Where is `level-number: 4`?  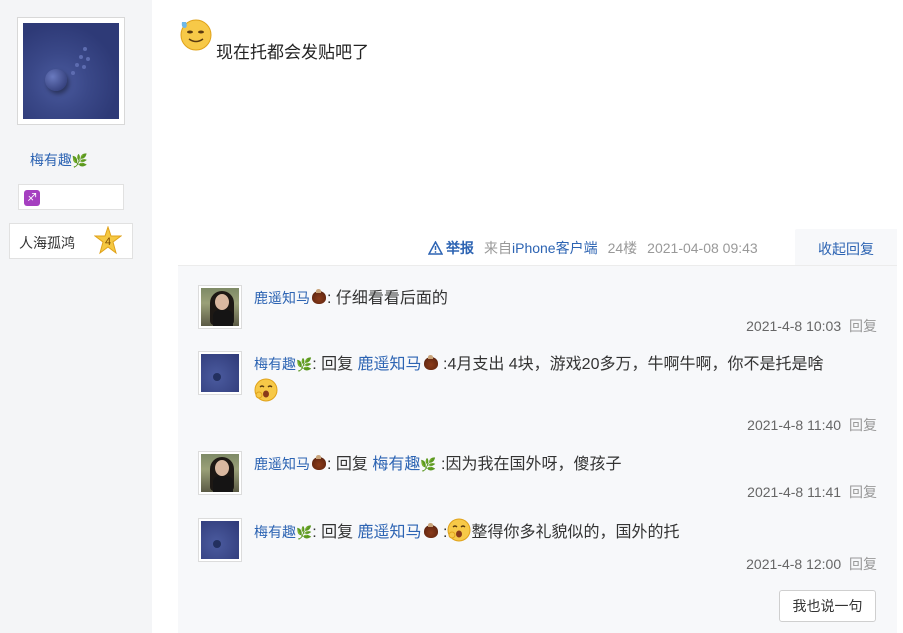
level-number: 4 is located at coordinates (108, 242).